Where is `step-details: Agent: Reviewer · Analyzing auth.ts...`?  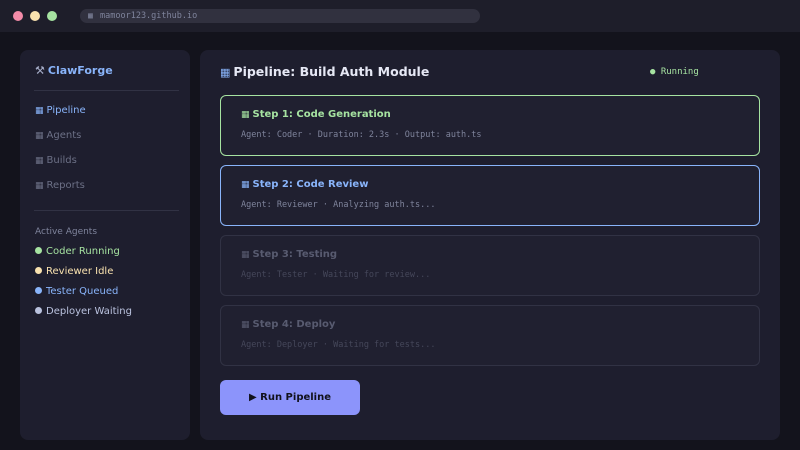 step-details: Agent: Reviewer · Analyzing auth.ts... is located at coordinates (338, 205).